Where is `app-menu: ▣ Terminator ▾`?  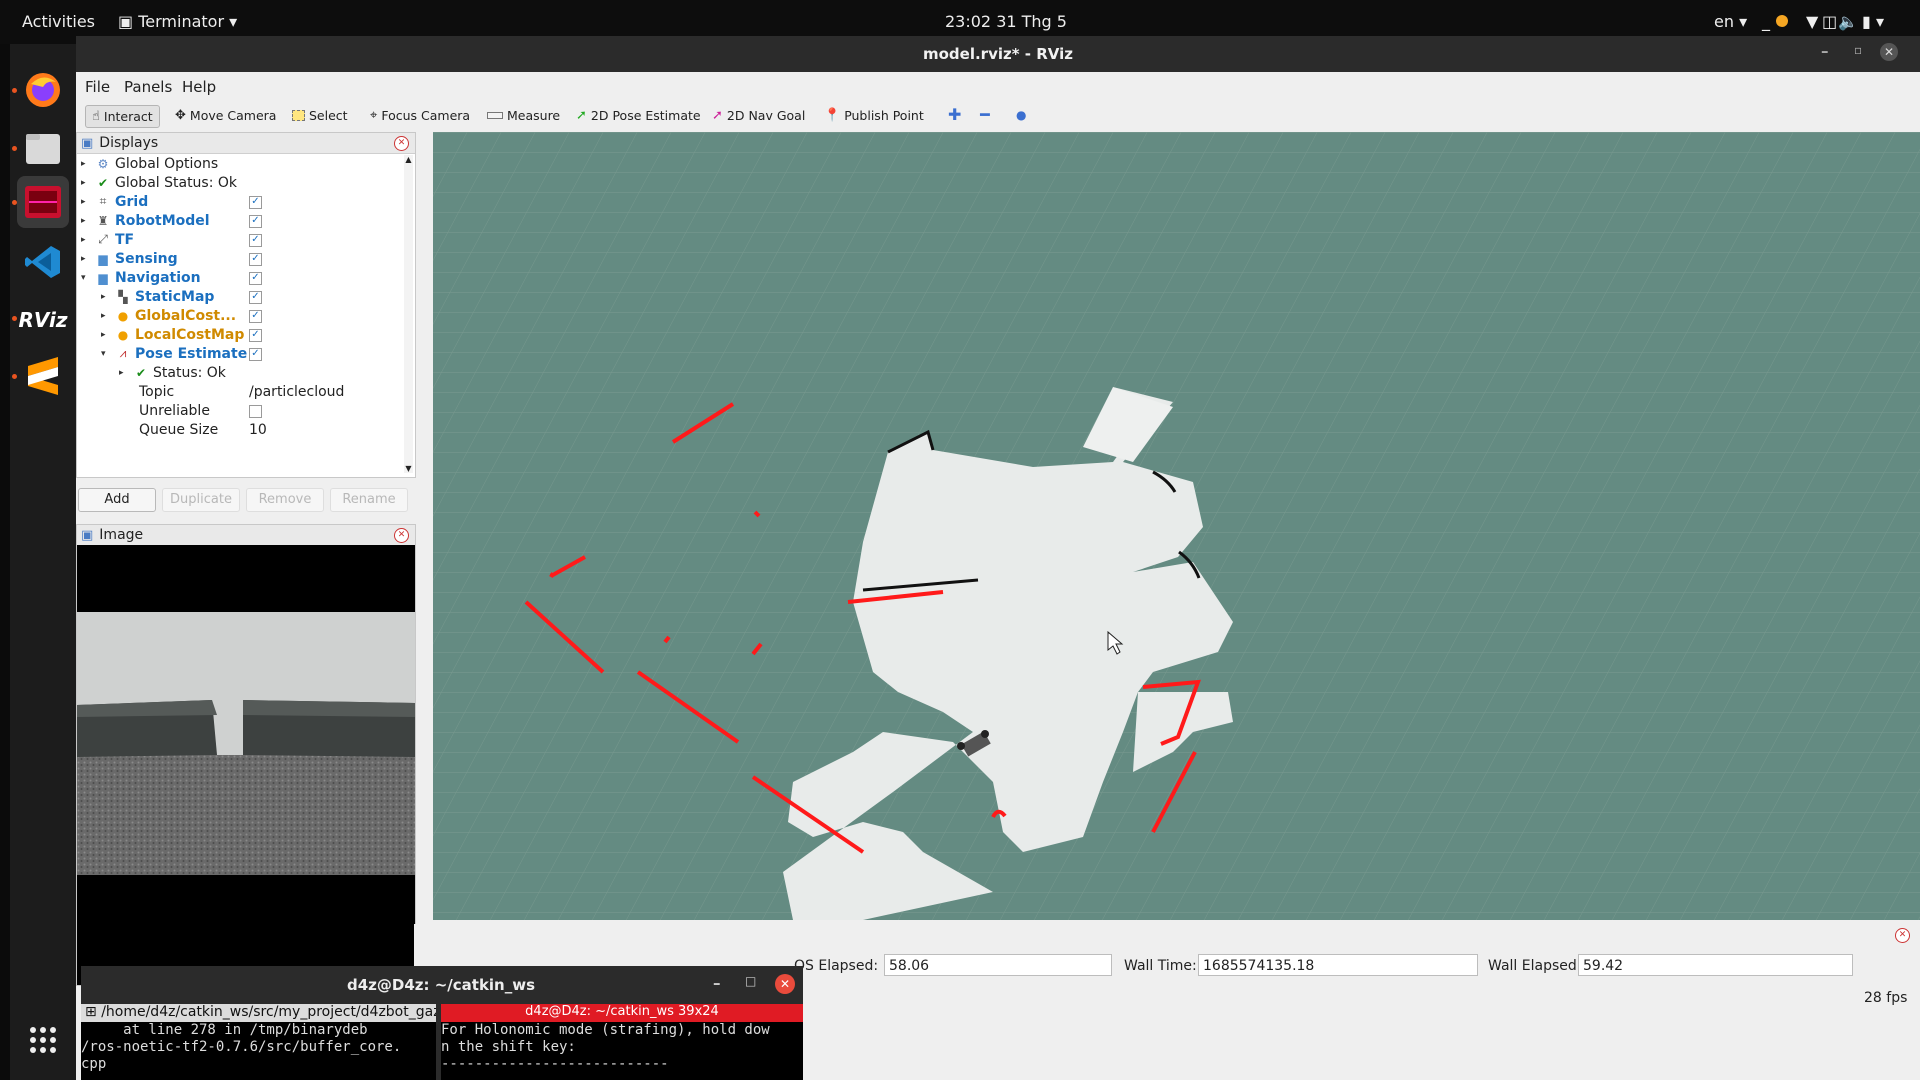
app-menu: ▣ Terminator ▾ is located at coordinates (177, 21).